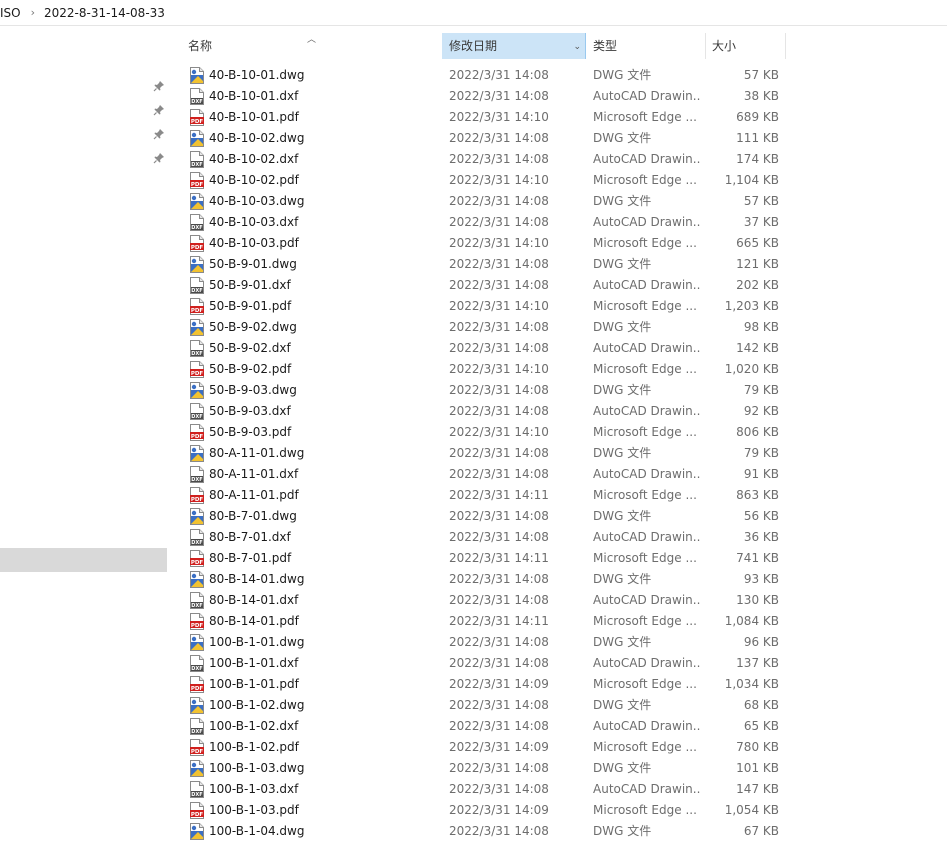 This screenshot has height=857, width=947. What do you see at coordinates (757, 663) in the screenshot?
I see `file-size: 137 KB` at bounding box center [757, 663].